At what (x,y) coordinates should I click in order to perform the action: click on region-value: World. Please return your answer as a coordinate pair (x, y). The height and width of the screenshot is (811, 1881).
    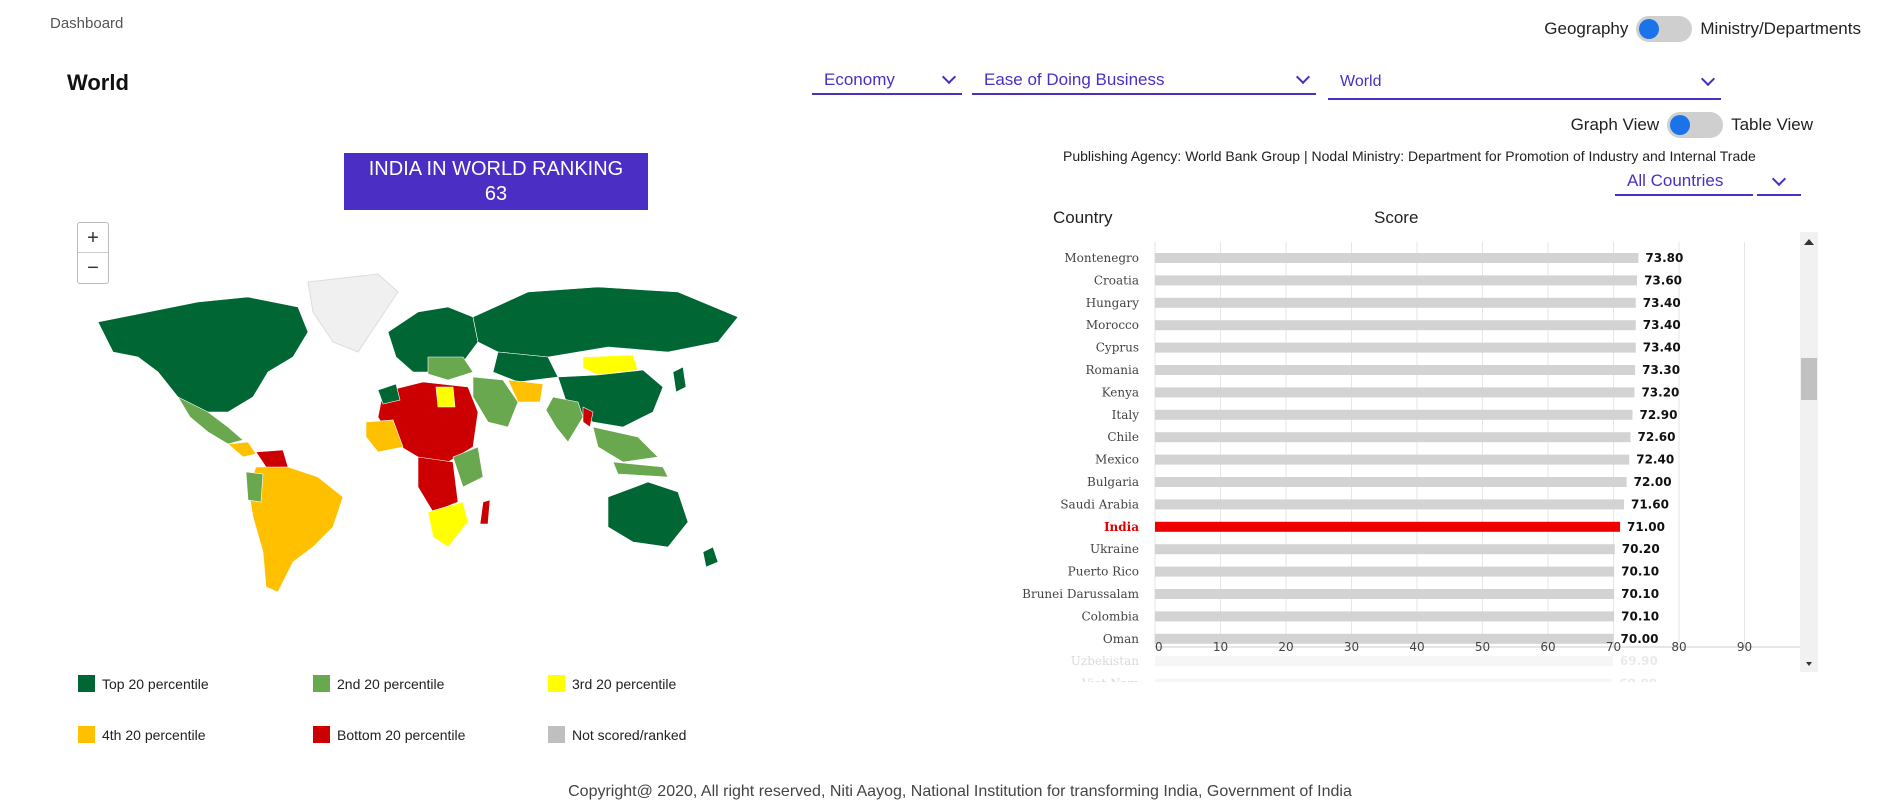
    Looking at the image, I should click on (1361, 81).